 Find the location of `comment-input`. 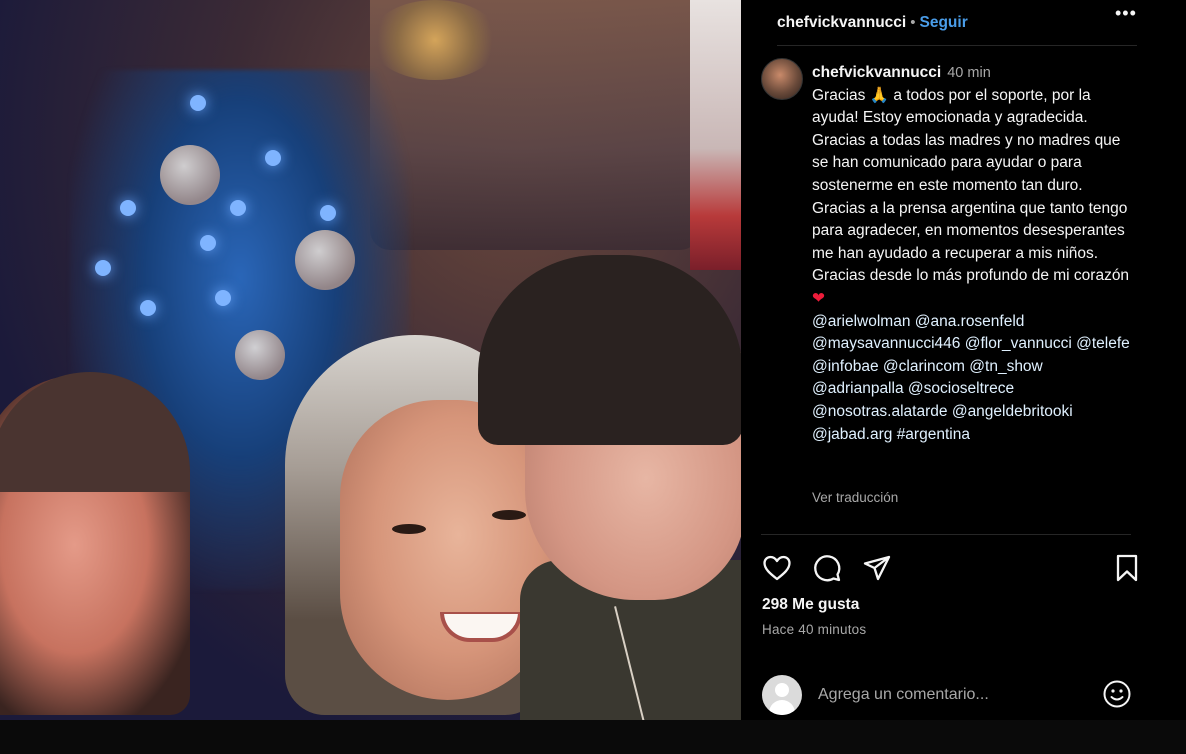

comment-input is located at coordinates (953, 695).